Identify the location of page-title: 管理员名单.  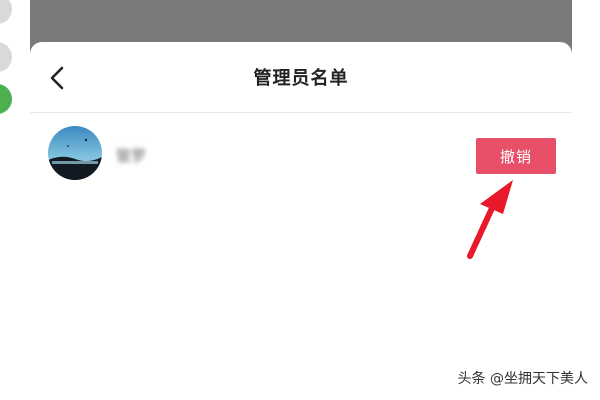
(301, 78).